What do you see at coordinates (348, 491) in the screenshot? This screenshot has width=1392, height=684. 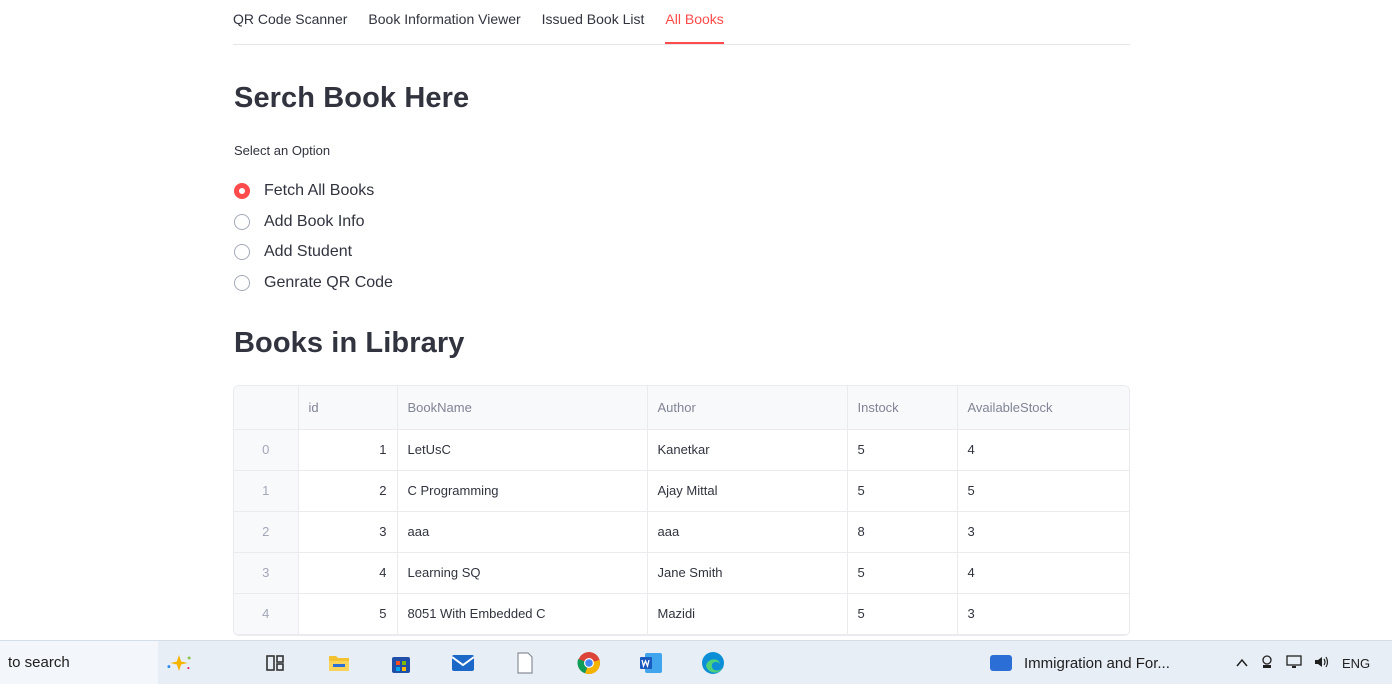 I see `cell-id: 2` at bounding box center [348, 491].